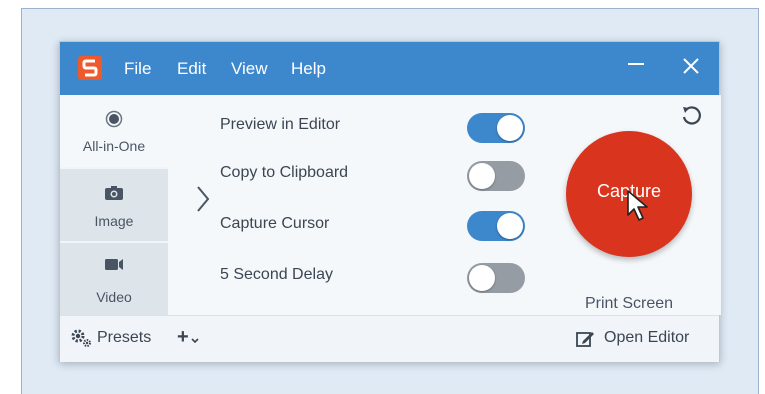 The width and height of the screenshot is (765, 394). I want to click on capture-button: Capture, so click(629, 194).